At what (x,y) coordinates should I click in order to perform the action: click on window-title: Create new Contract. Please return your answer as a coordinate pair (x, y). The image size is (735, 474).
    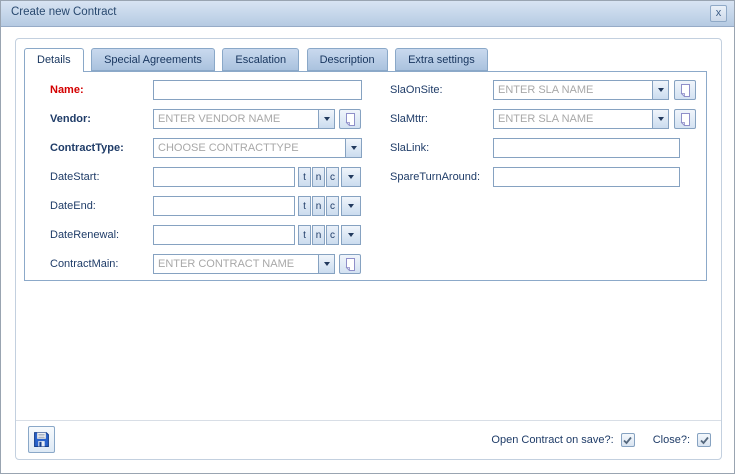
    Looking at the image, I should click on (64, 12).